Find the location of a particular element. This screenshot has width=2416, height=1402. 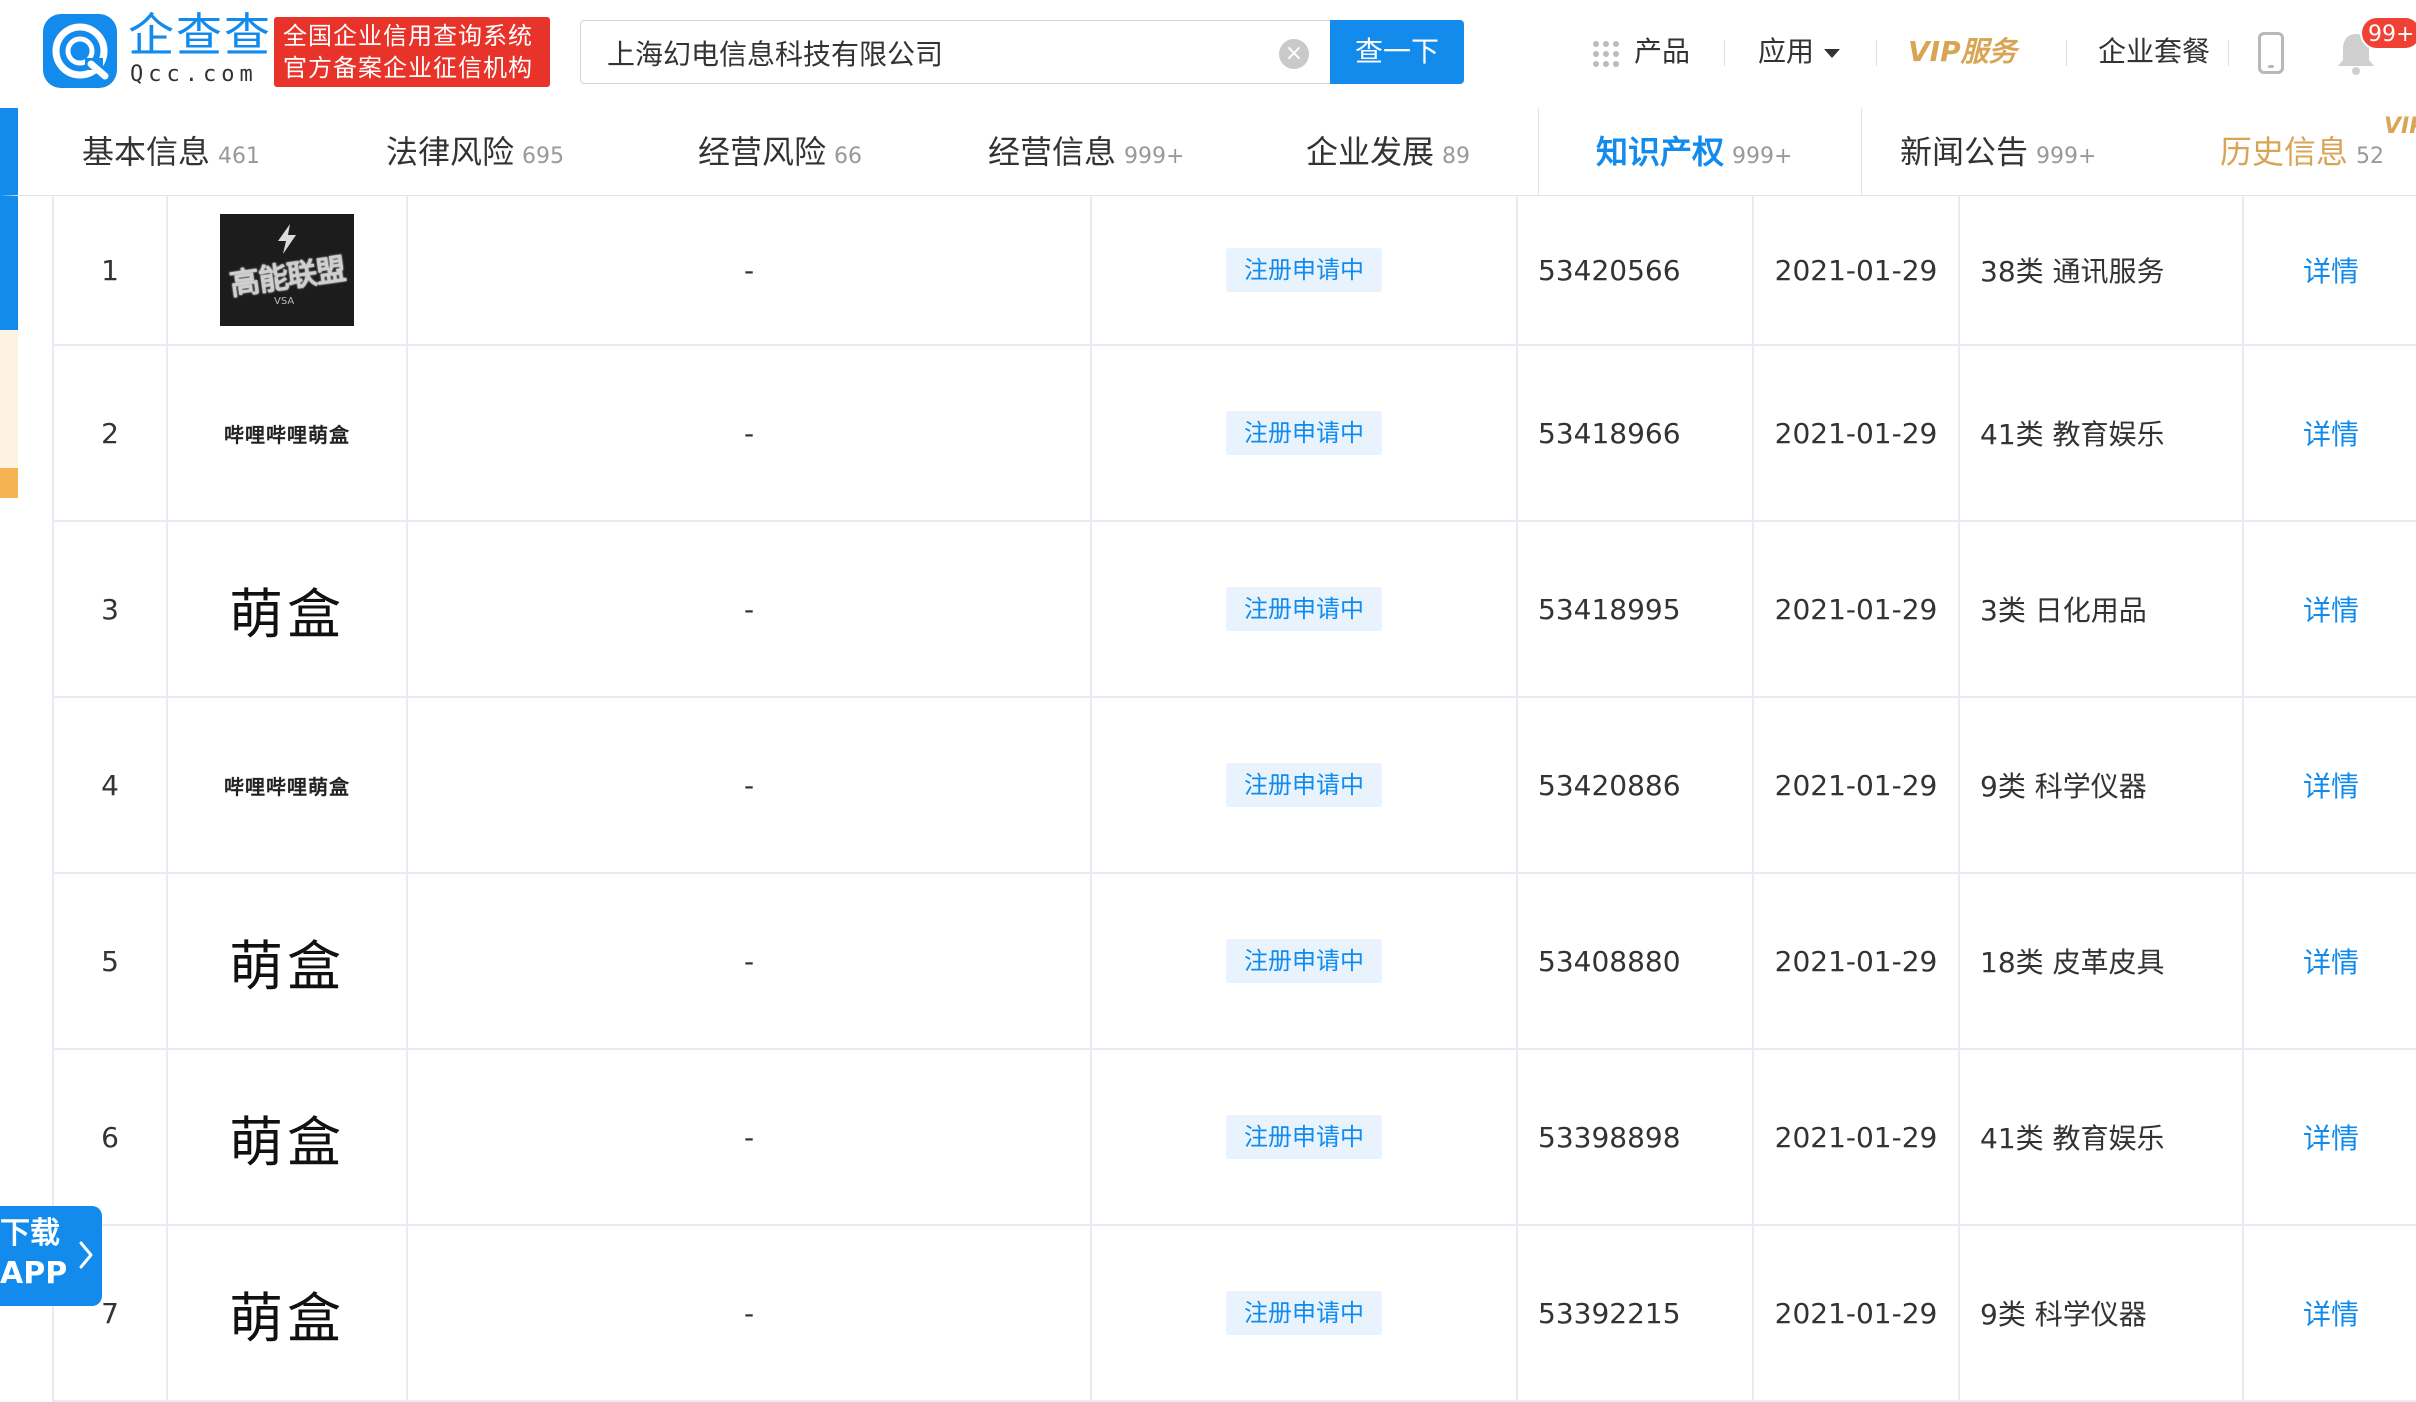

tab-legal-risk: 法律风险 695 is located at coordinates (475, 152).